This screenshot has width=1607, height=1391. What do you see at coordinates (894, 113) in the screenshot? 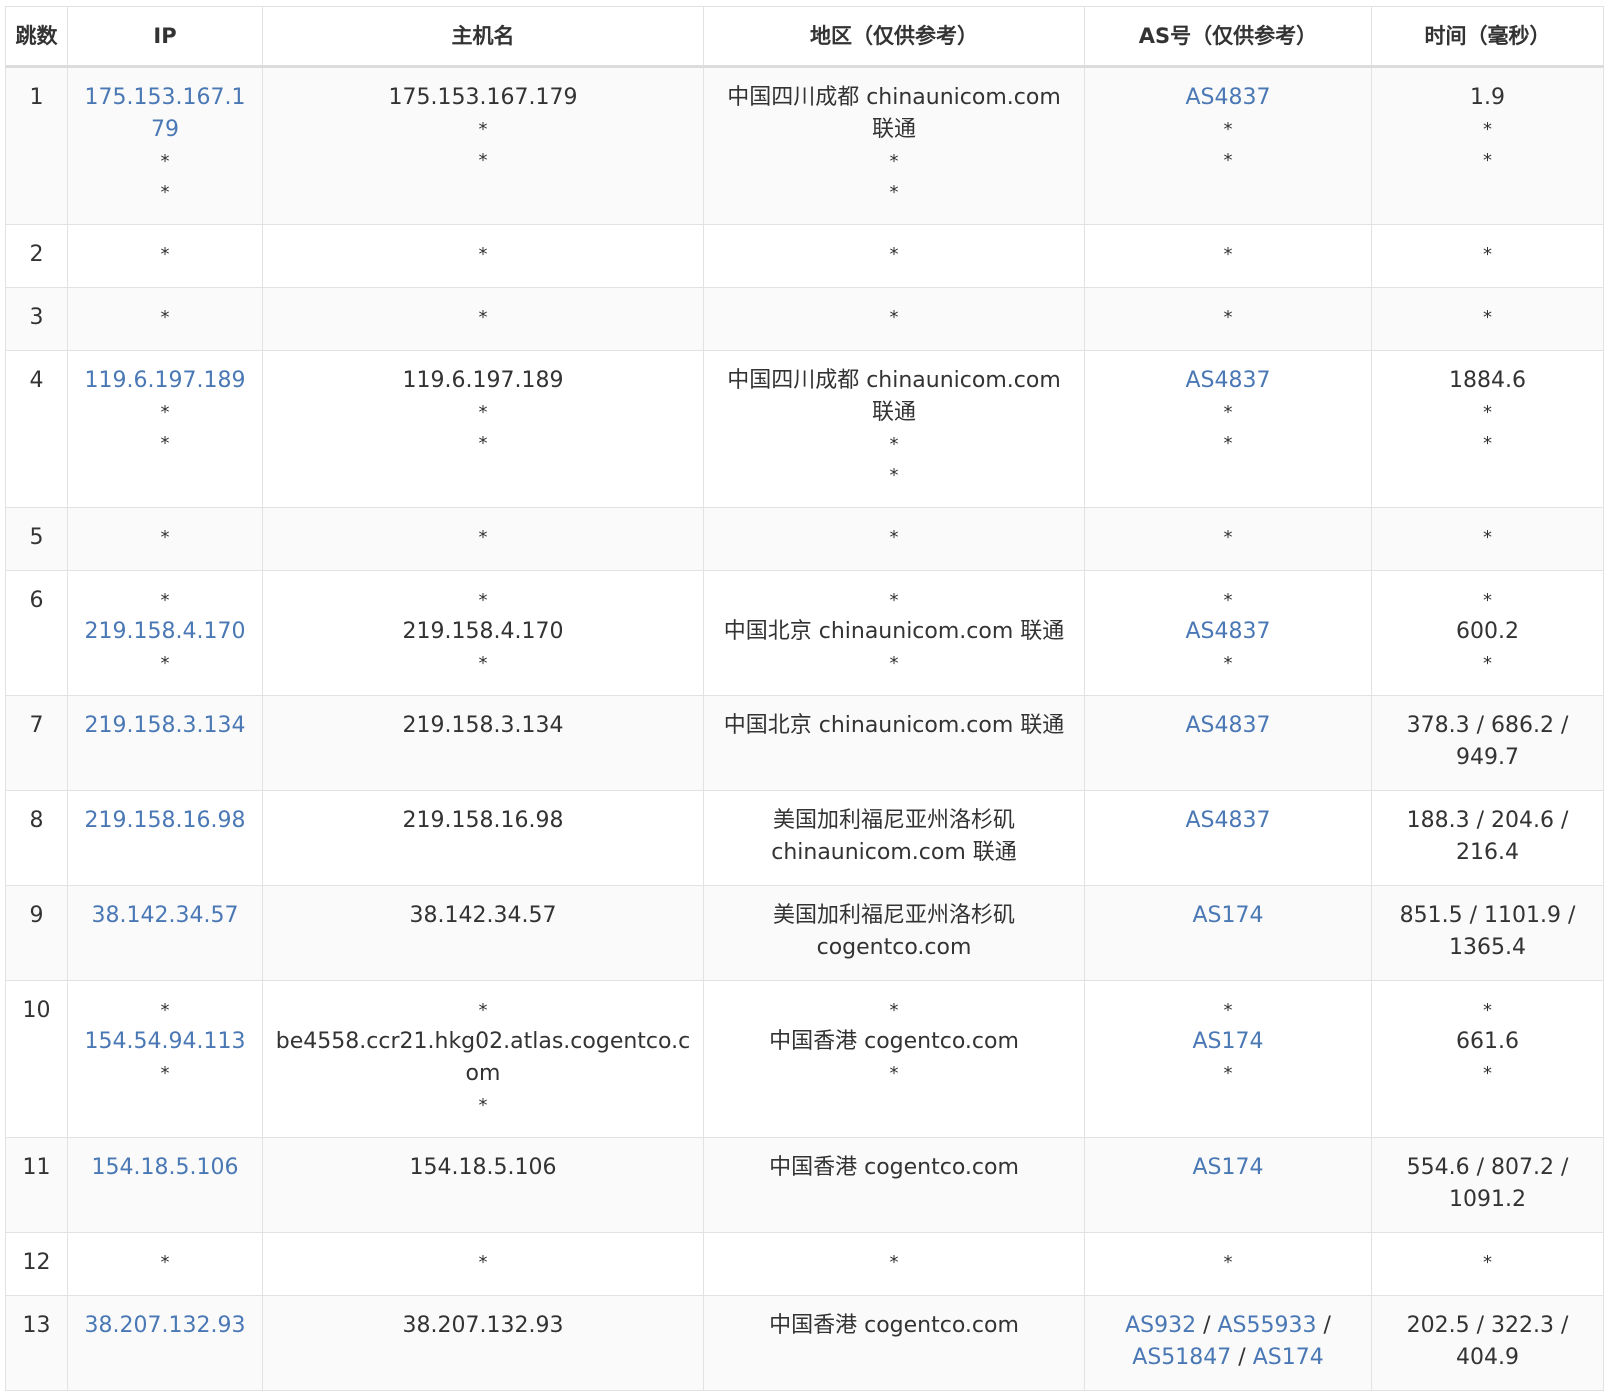
I see `region-text: 中国四川成都 chinaunicom.com 联通` at bounding box center [894, 113].